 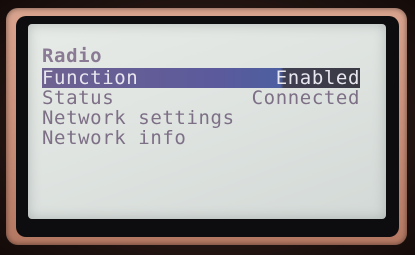 I want to click on connection-status-value: Connected, so click(x=305, y=98).